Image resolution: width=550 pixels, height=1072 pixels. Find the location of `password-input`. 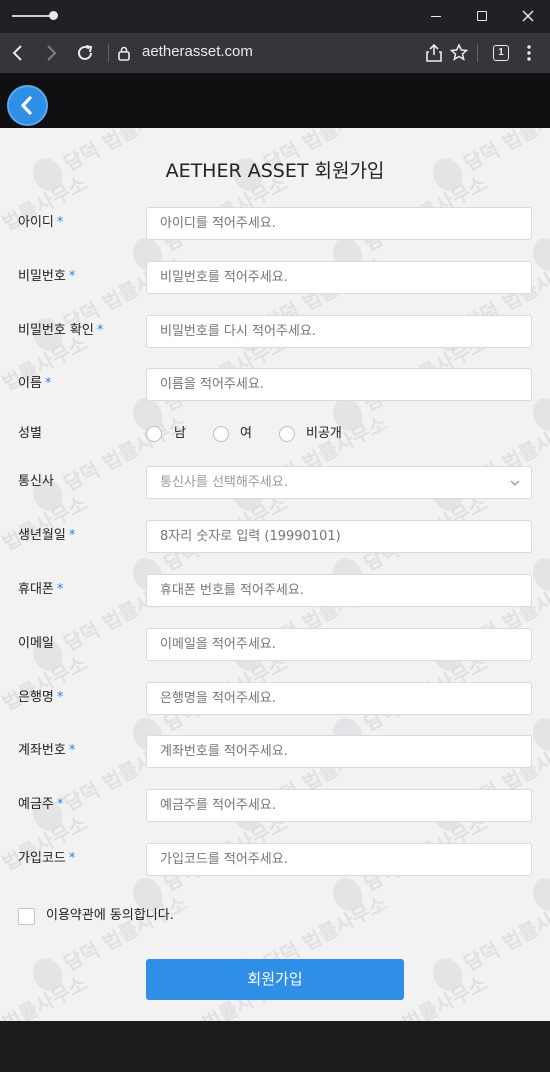

password-input is located at coordinates (339, 277).